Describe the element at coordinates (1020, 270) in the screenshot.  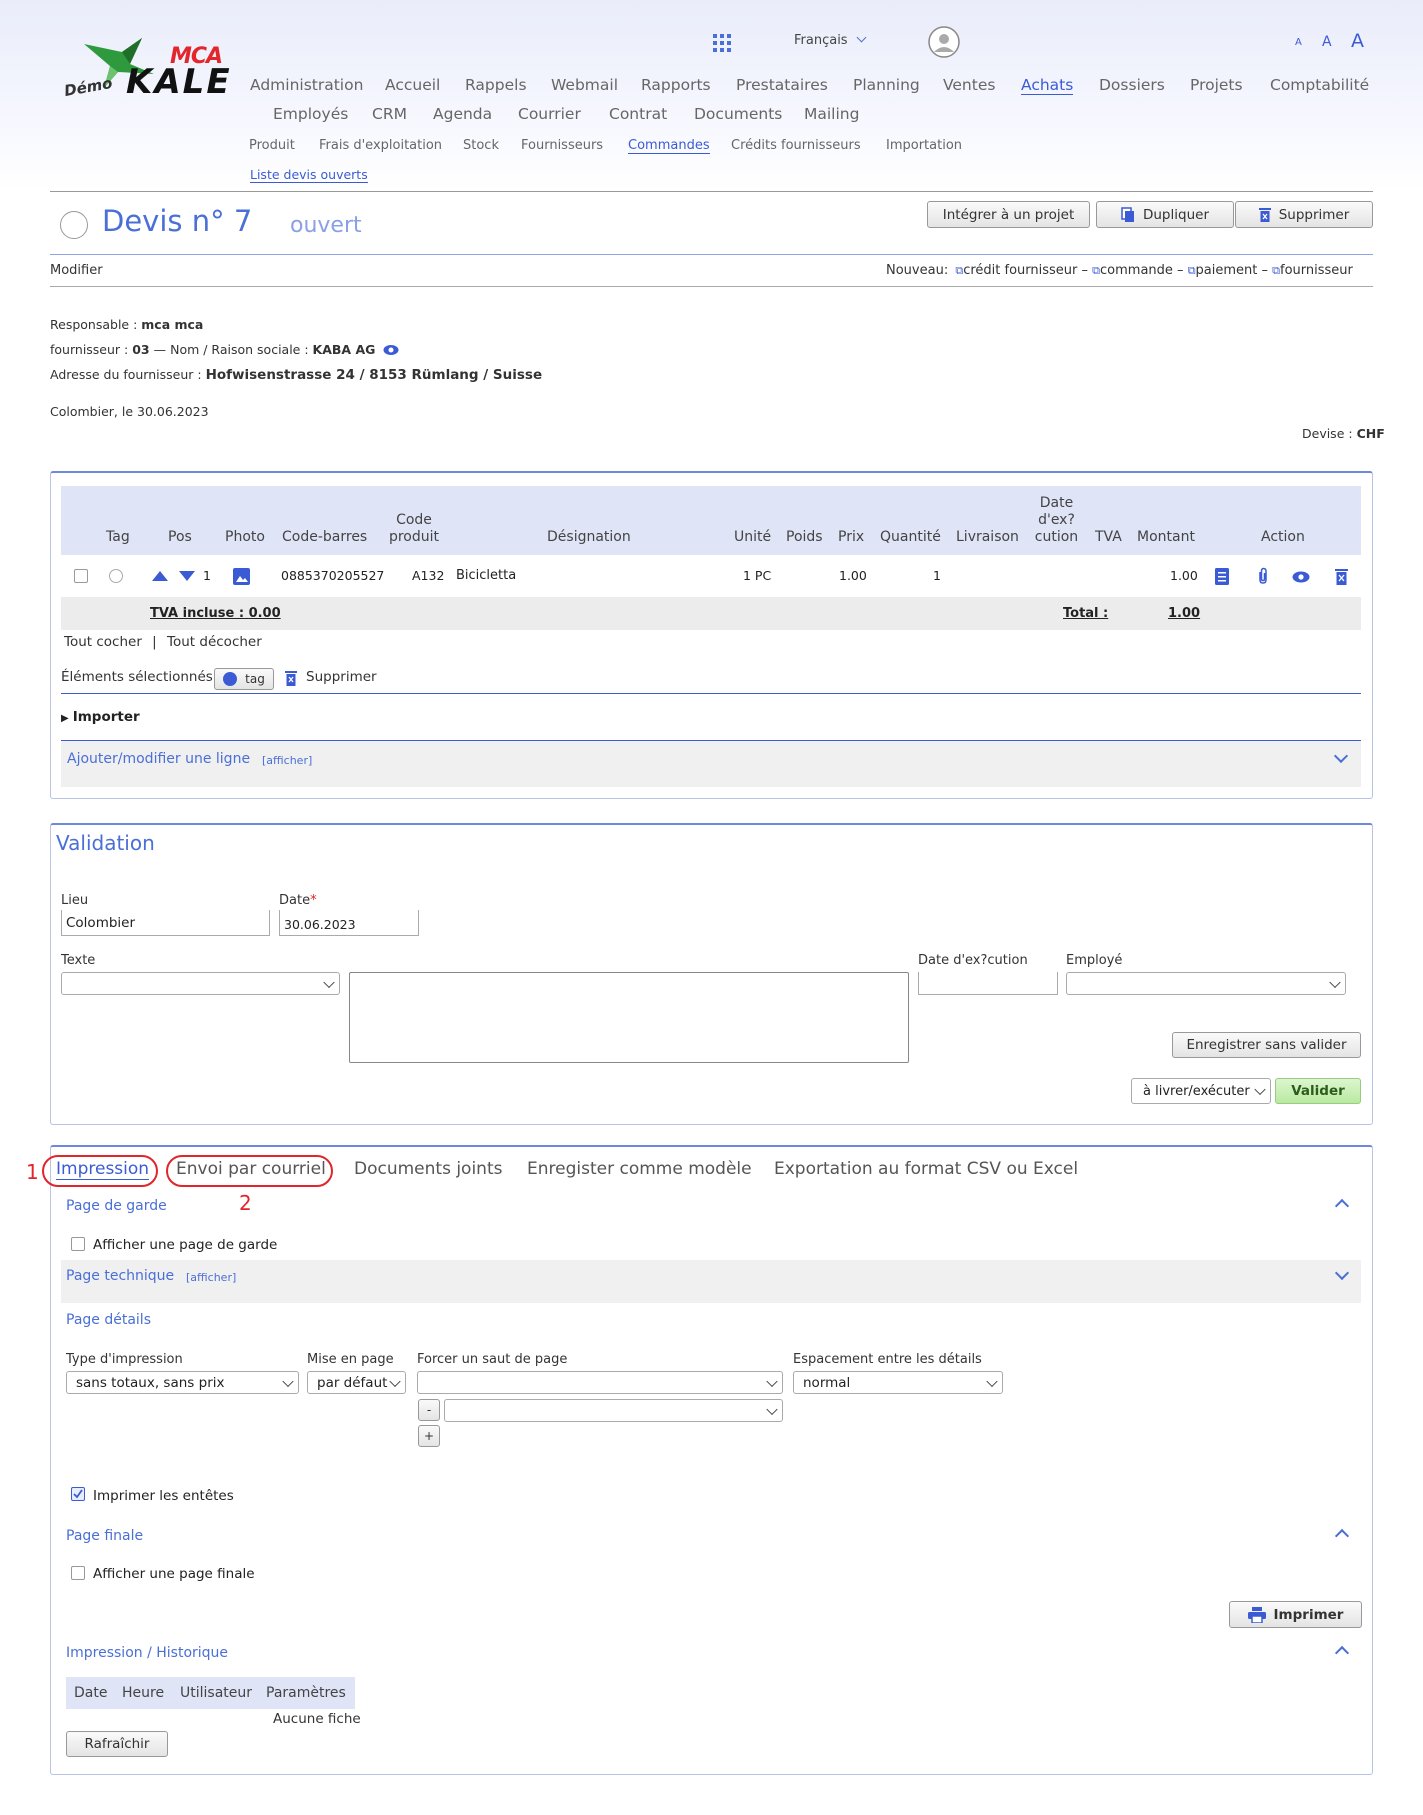
I see `new-credit-link: crédit fournisseur` at that location.